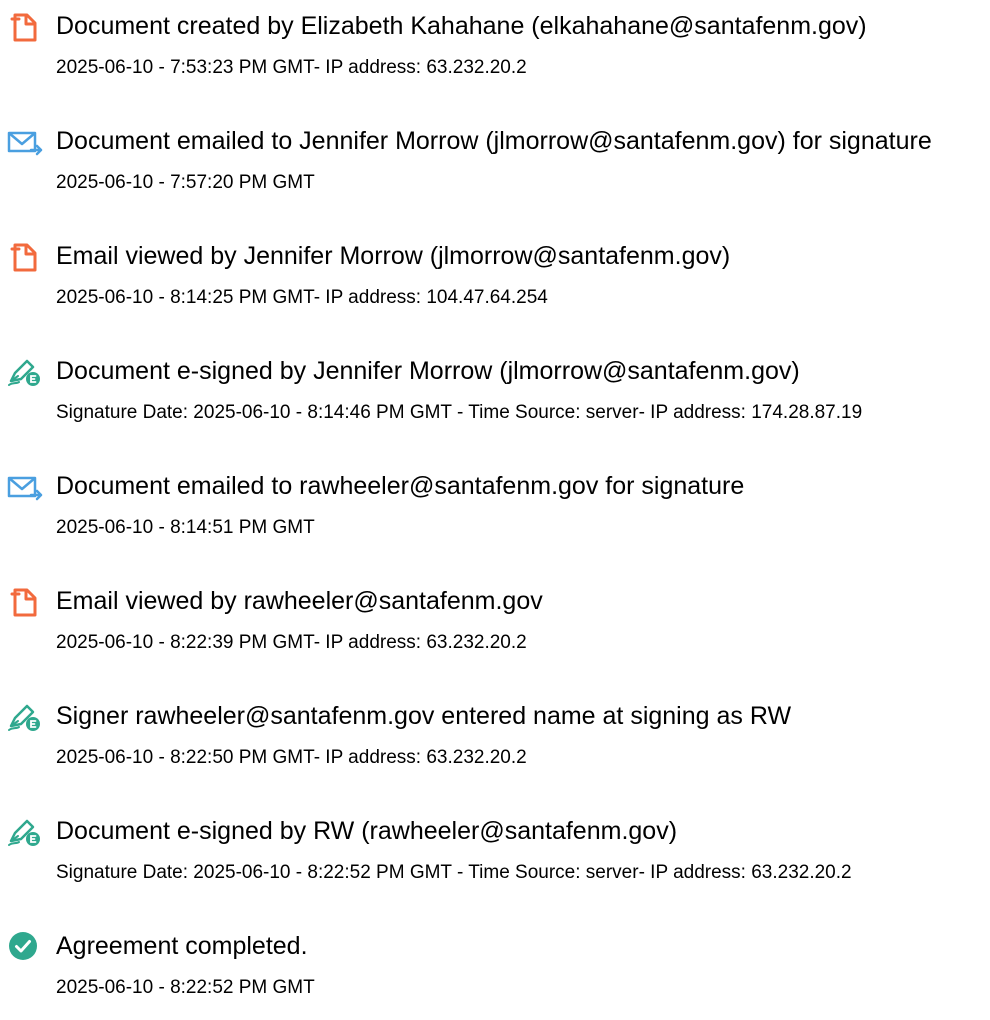 The image size is (990, 1020). Describe the element at coordinates (185, 987) in the screenshot. I see `event-detail: 2025-06-10 - 8:22:52 PM GMT` at that location.